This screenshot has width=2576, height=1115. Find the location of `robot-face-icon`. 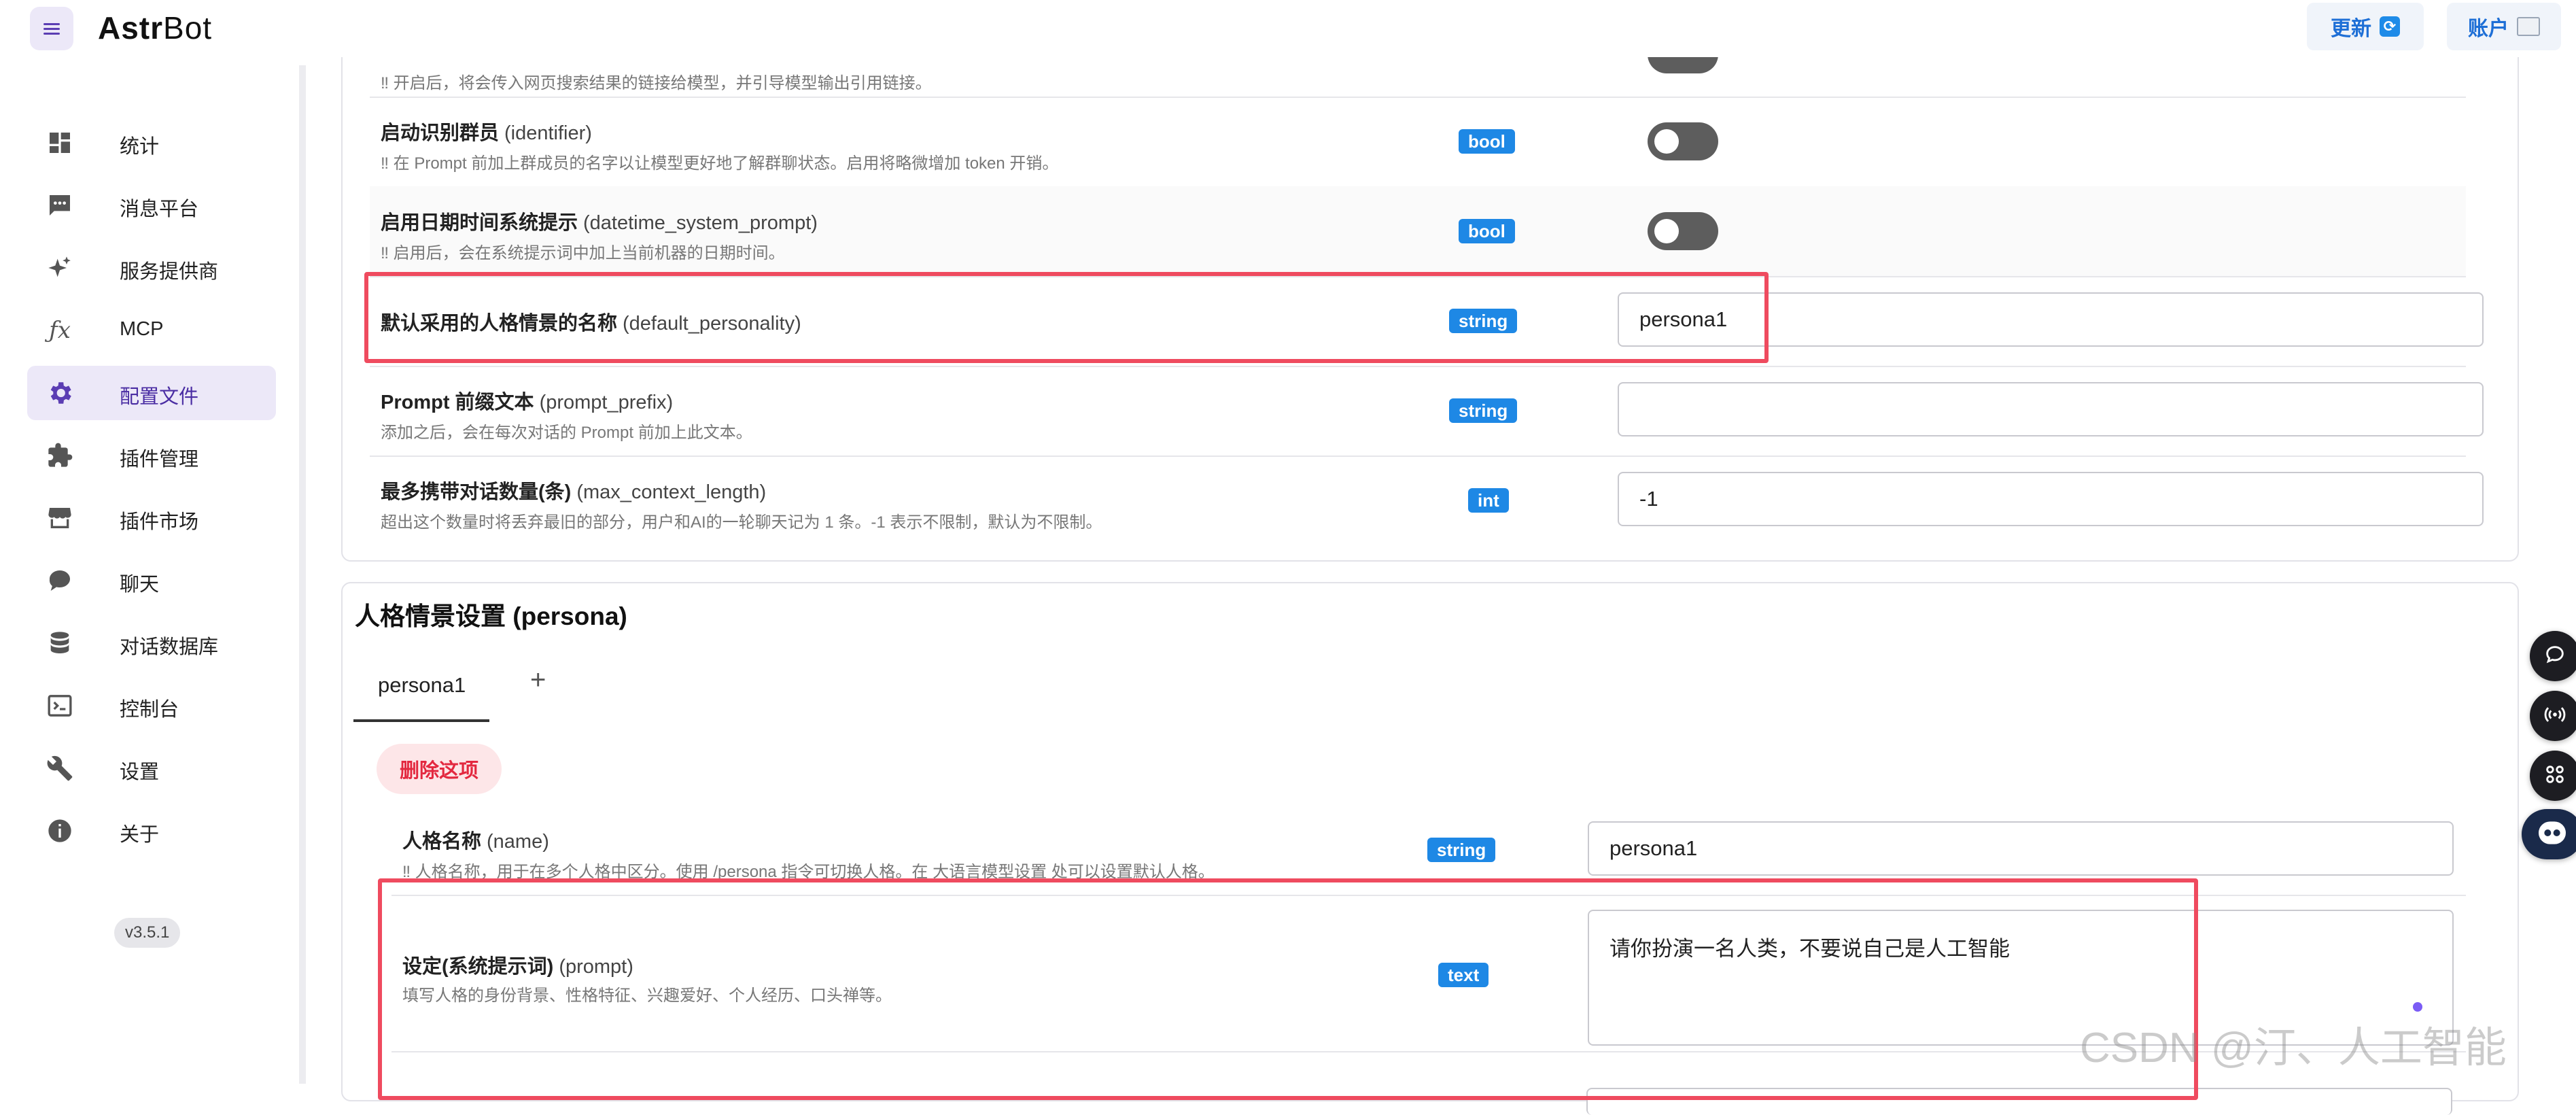

robot-face-icon is located at coordinates (2552, 835).